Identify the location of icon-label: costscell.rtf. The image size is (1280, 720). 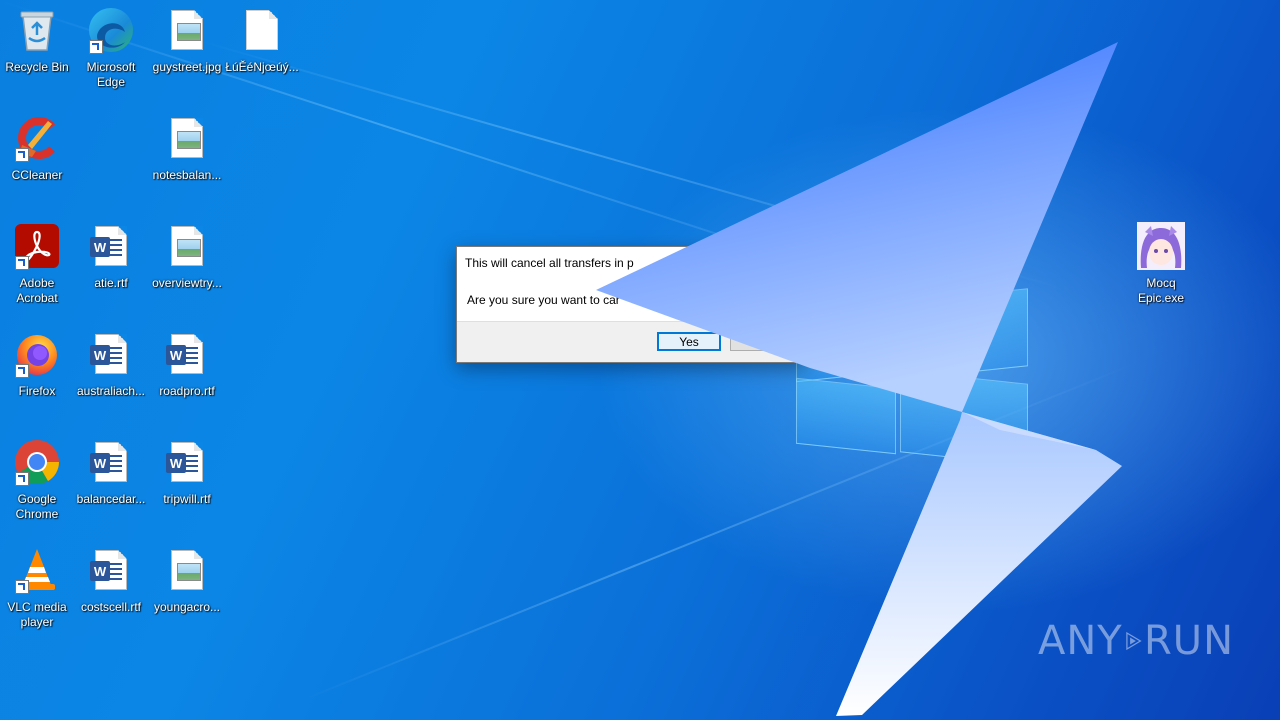
(110, 607).